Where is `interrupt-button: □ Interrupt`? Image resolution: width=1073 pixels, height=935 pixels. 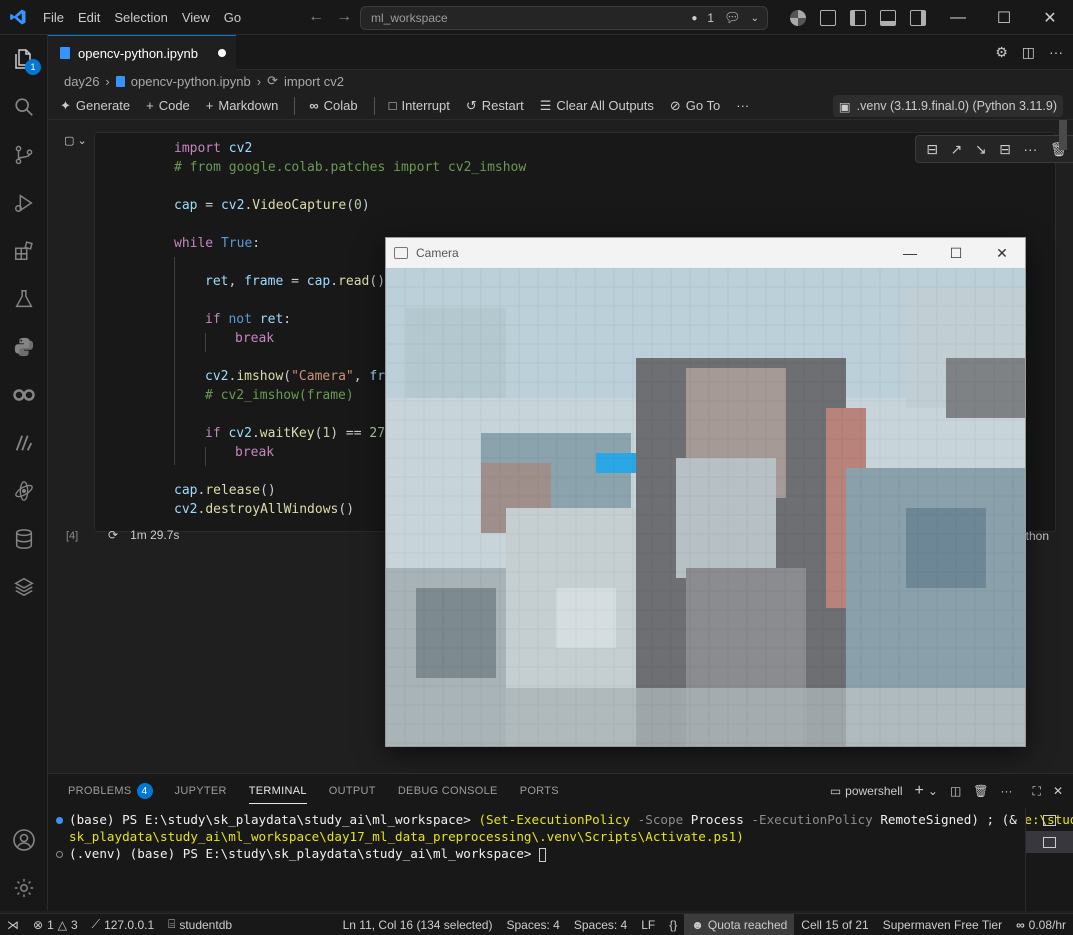 interrupt-button: □ Interrupt is located at coordinates (419, 105).